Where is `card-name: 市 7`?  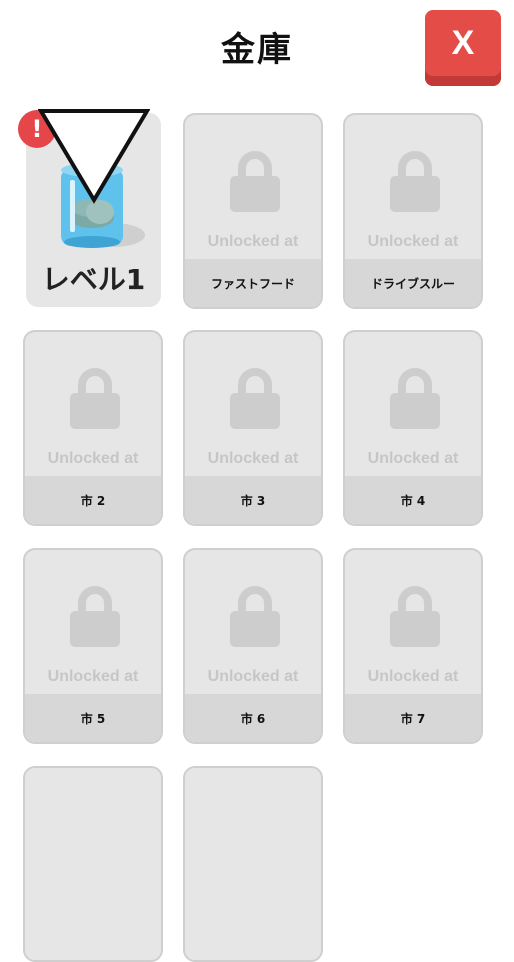
card-name: 市 7 is located at coordinates (413, 718).